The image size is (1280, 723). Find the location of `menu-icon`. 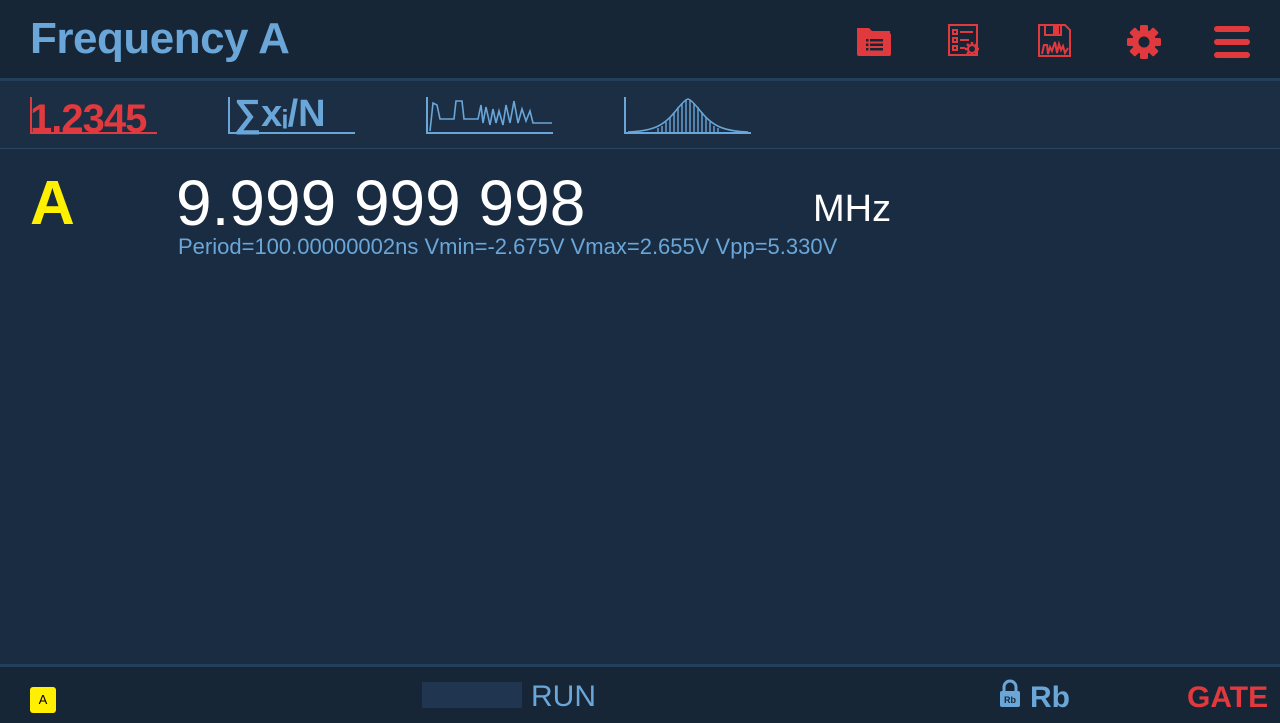

menu-icon is located at coordinates (1232, 42).